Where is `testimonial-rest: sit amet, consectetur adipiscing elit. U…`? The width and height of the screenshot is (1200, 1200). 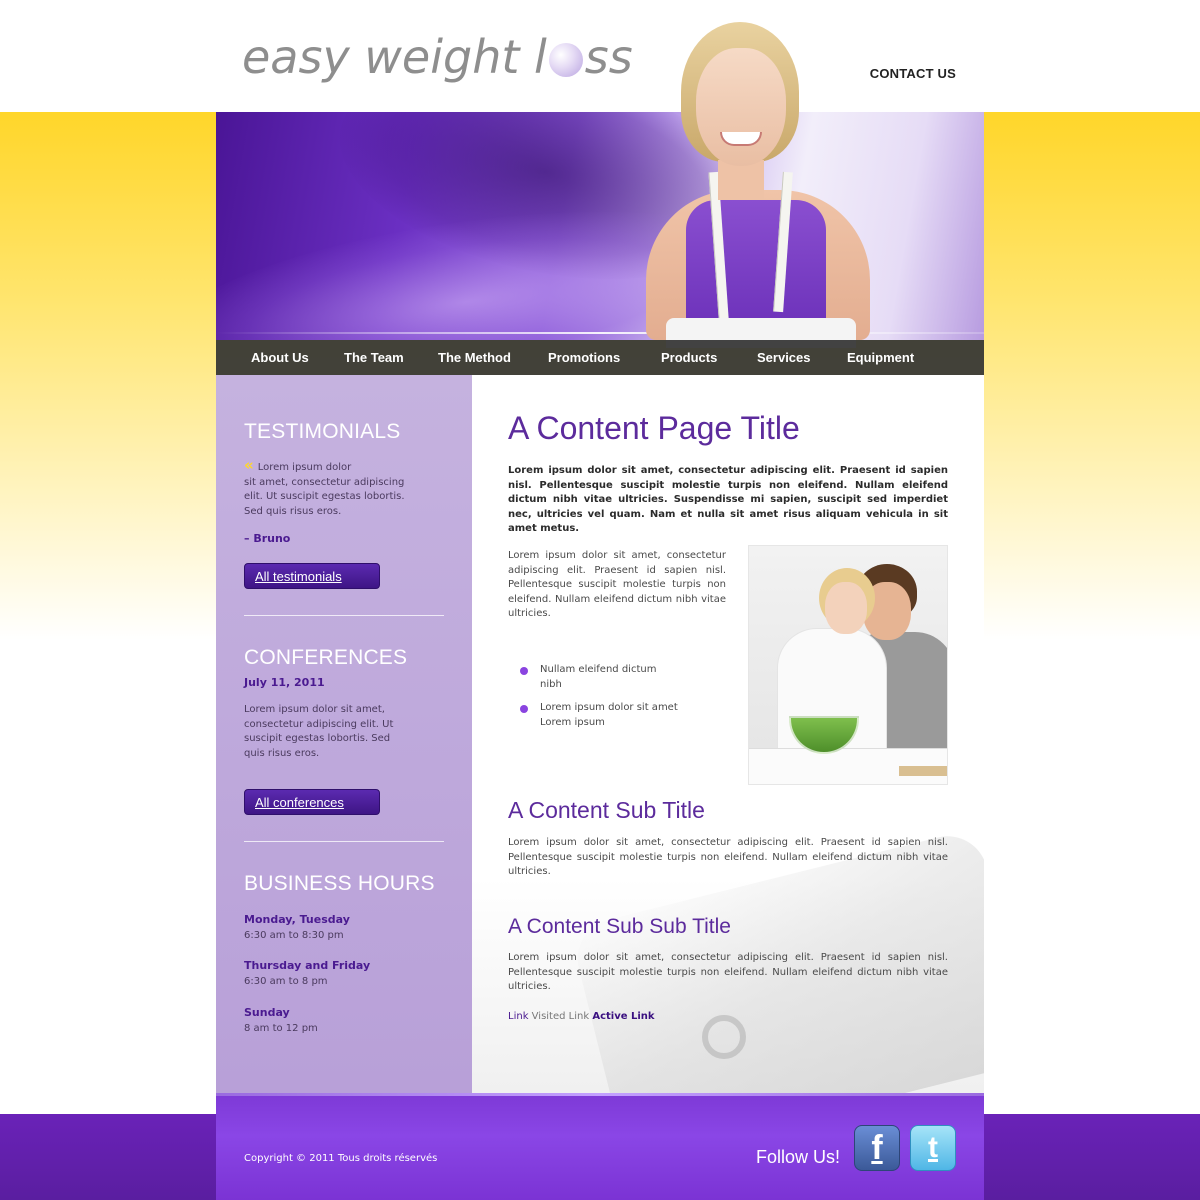
testimonial-rest: sit amet, consectetur adipiscing elit. U… is located at coordinates (324, 496).